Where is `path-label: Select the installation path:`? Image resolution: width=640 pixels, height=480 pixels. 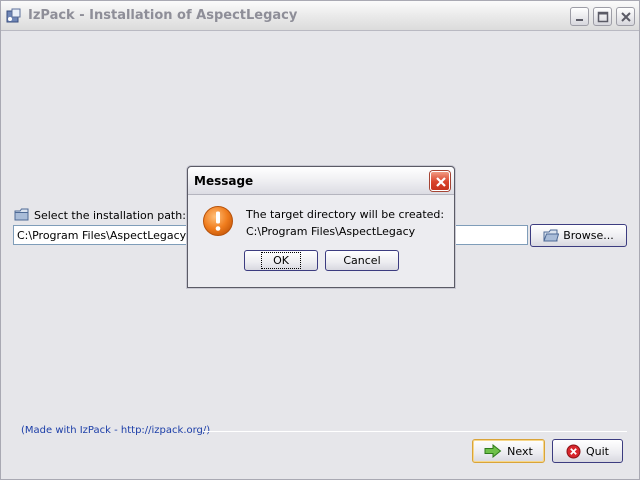
path-label: Select the installation path: is located at coordinates (110, 215).